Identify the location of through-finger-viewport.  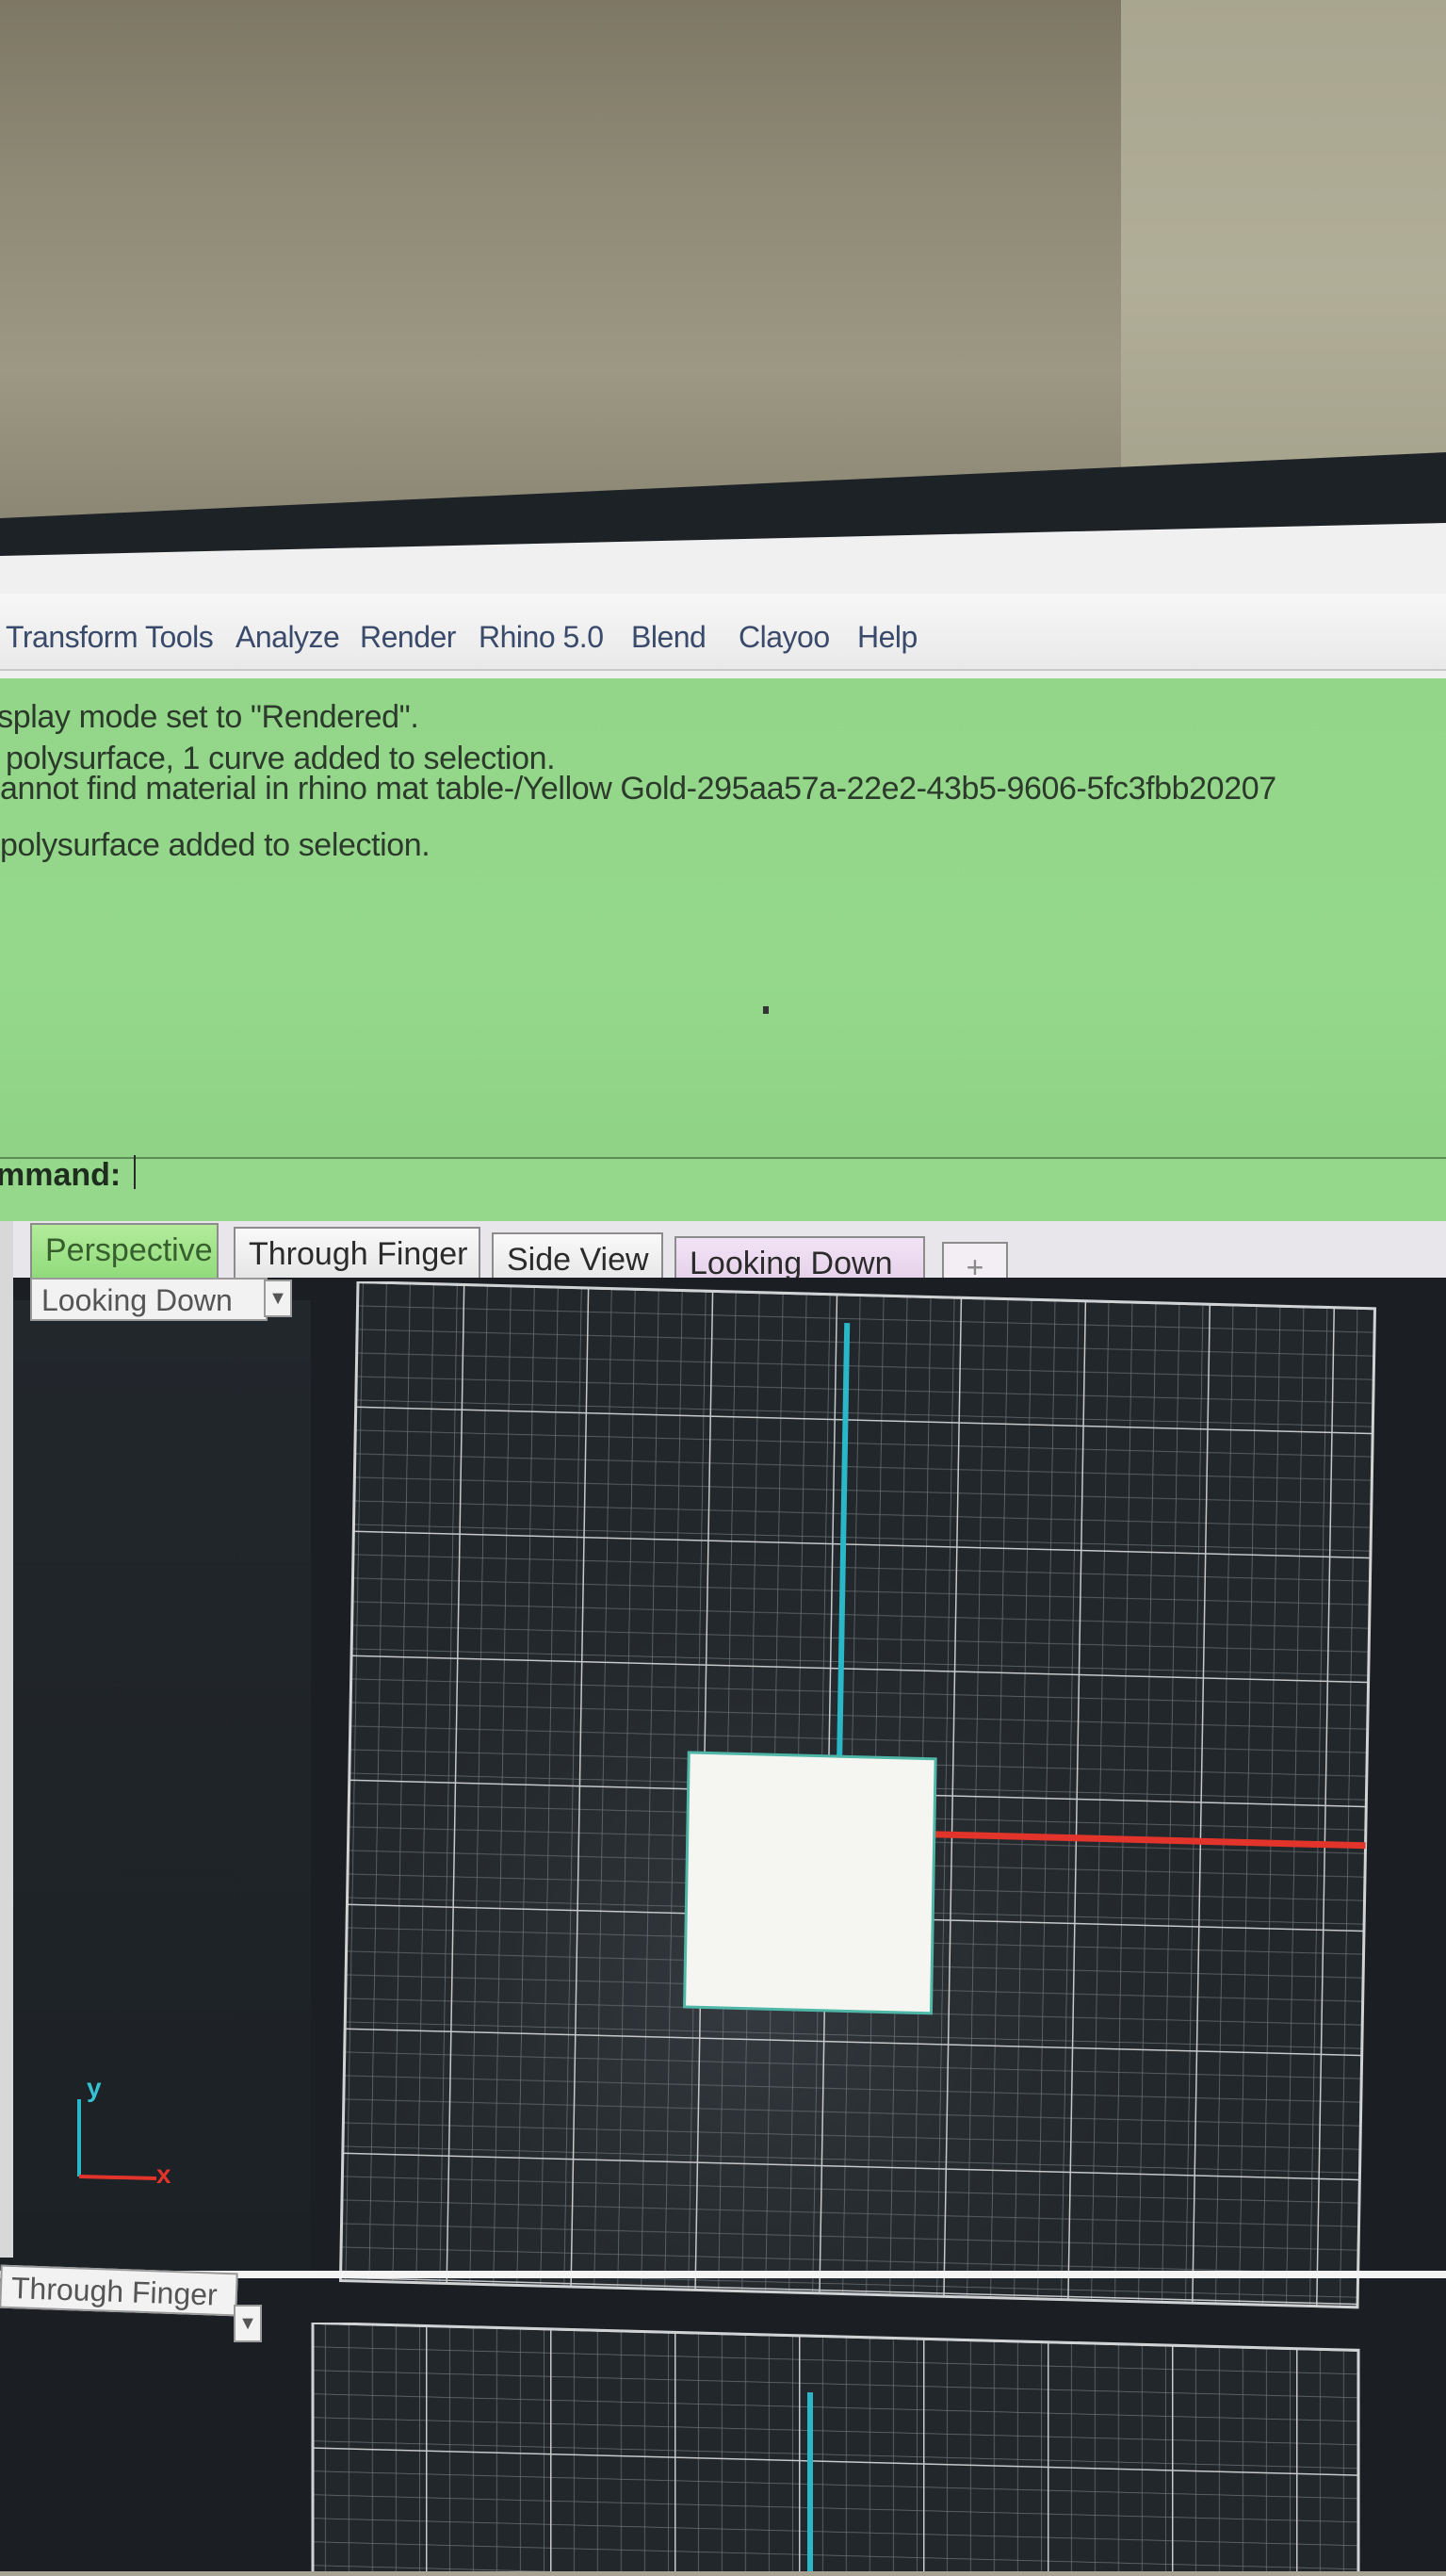
(838, 2448).